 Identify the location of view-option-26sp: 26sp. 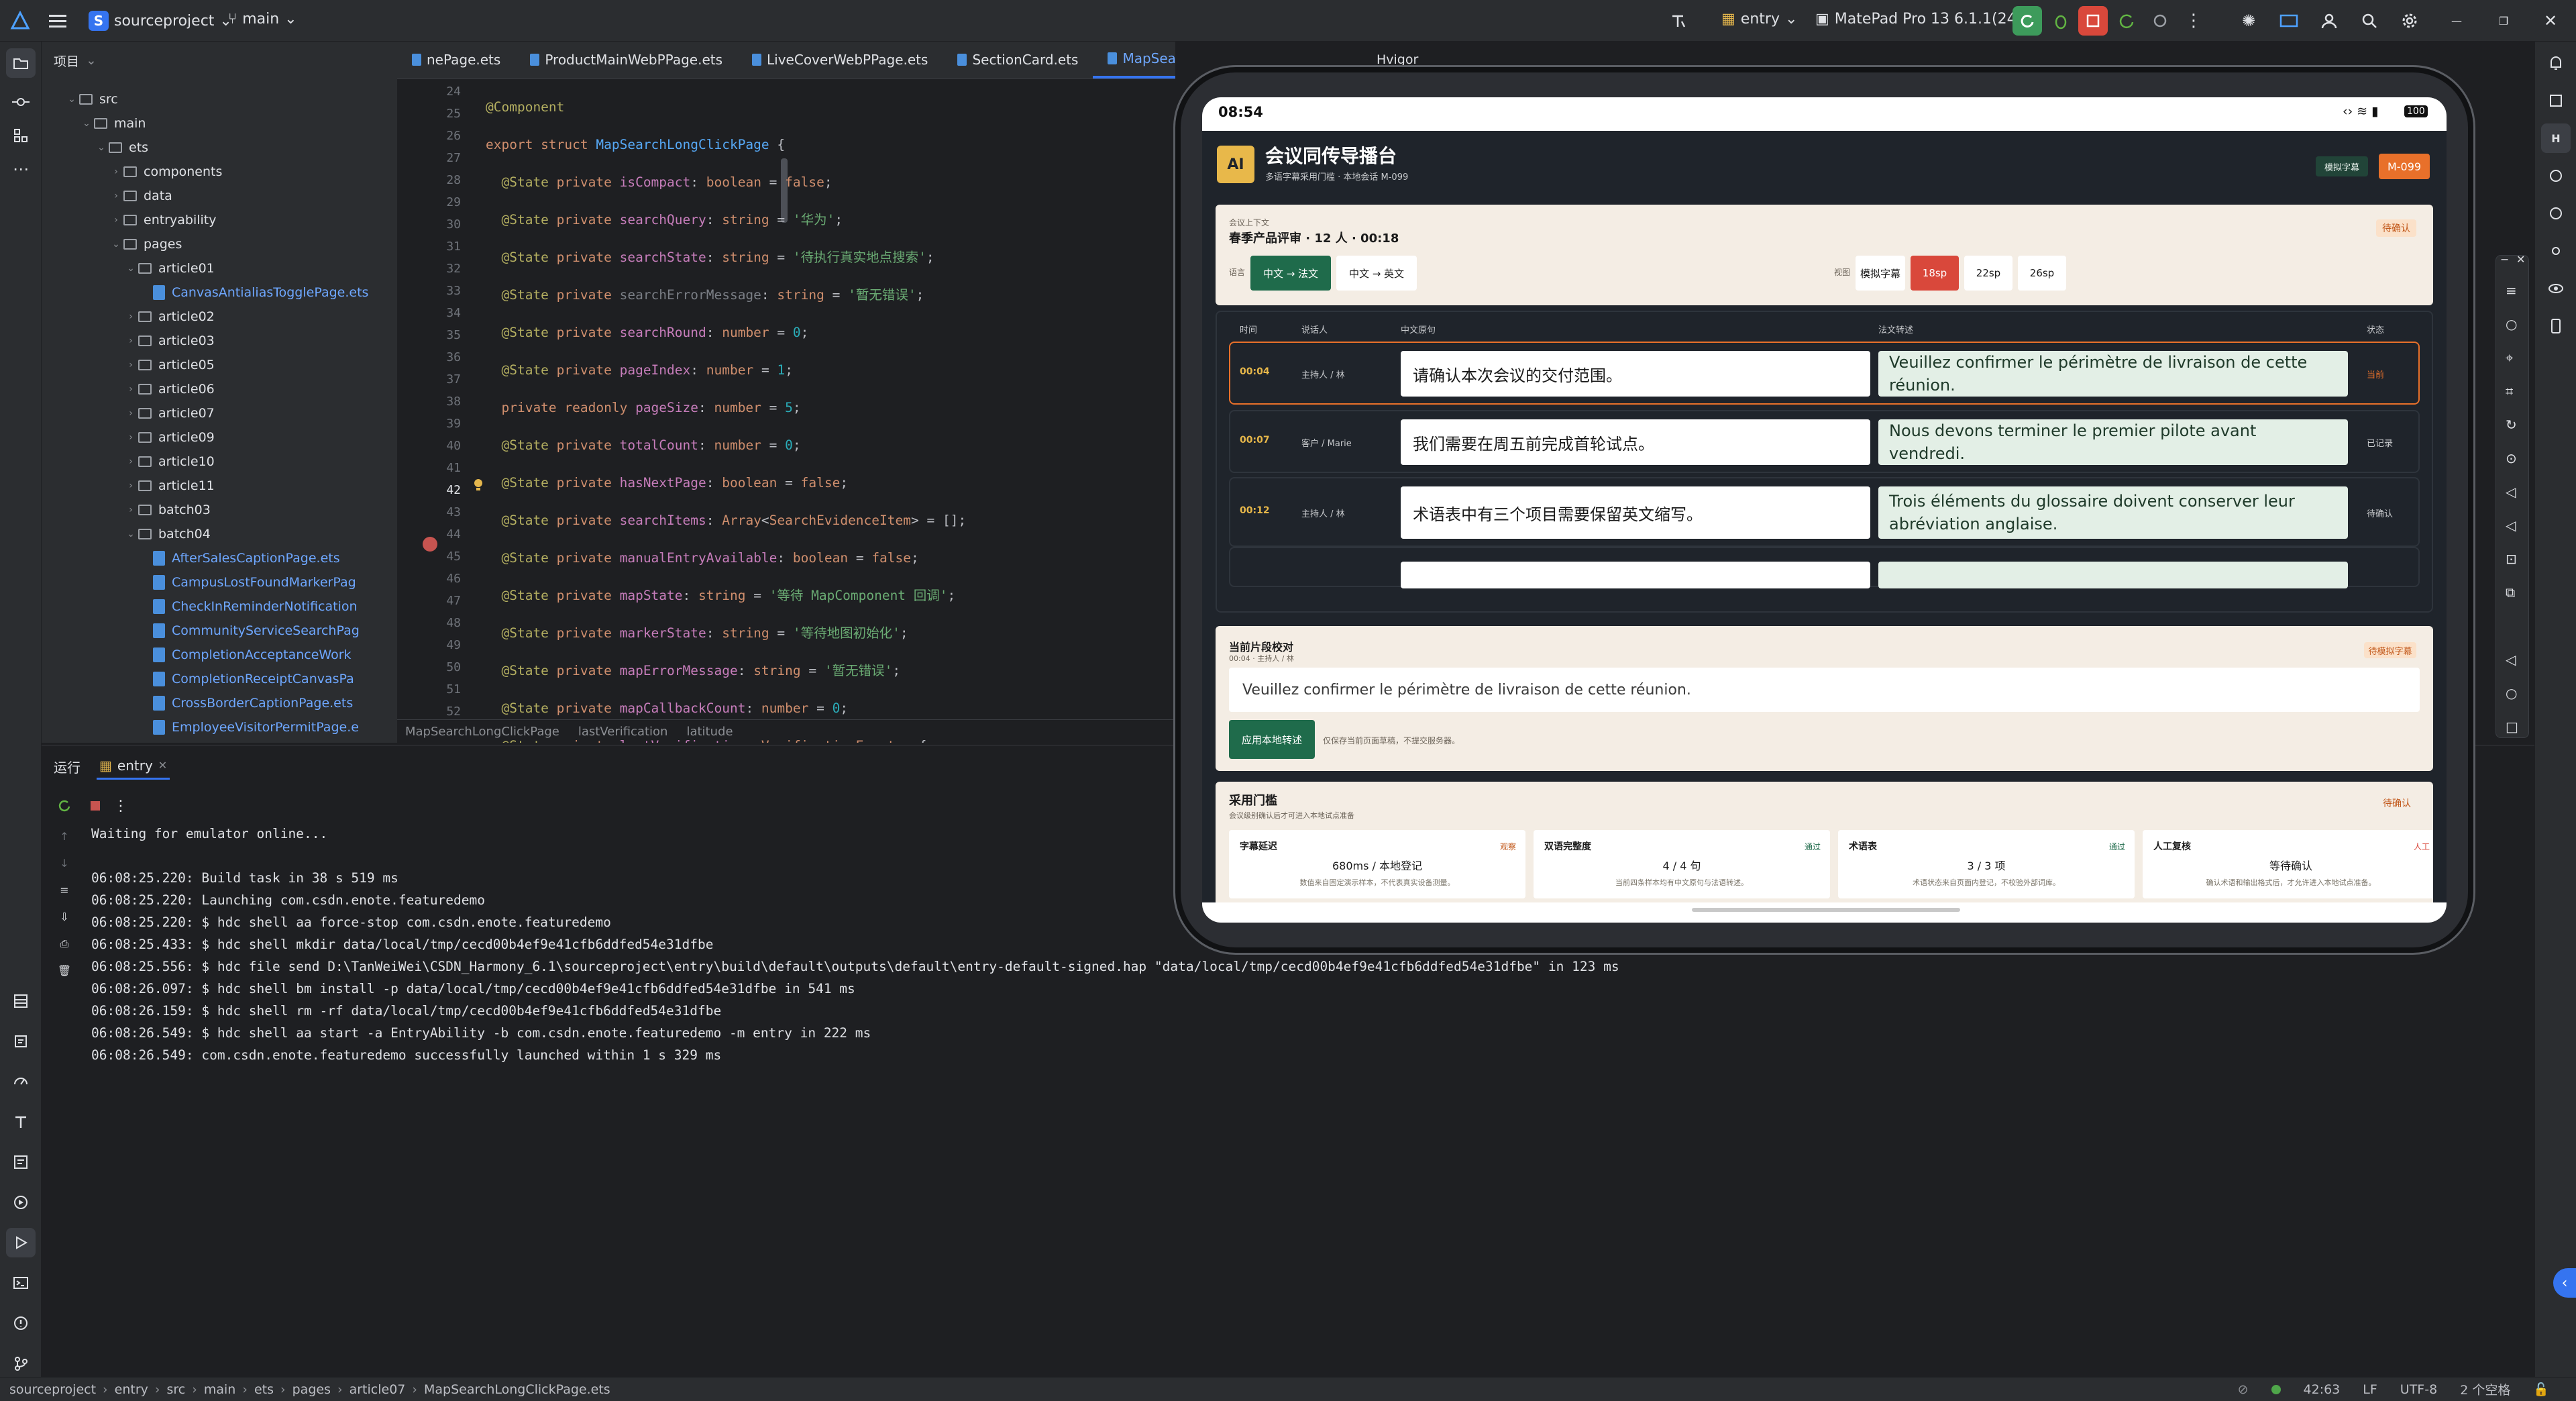
(2042, 273).